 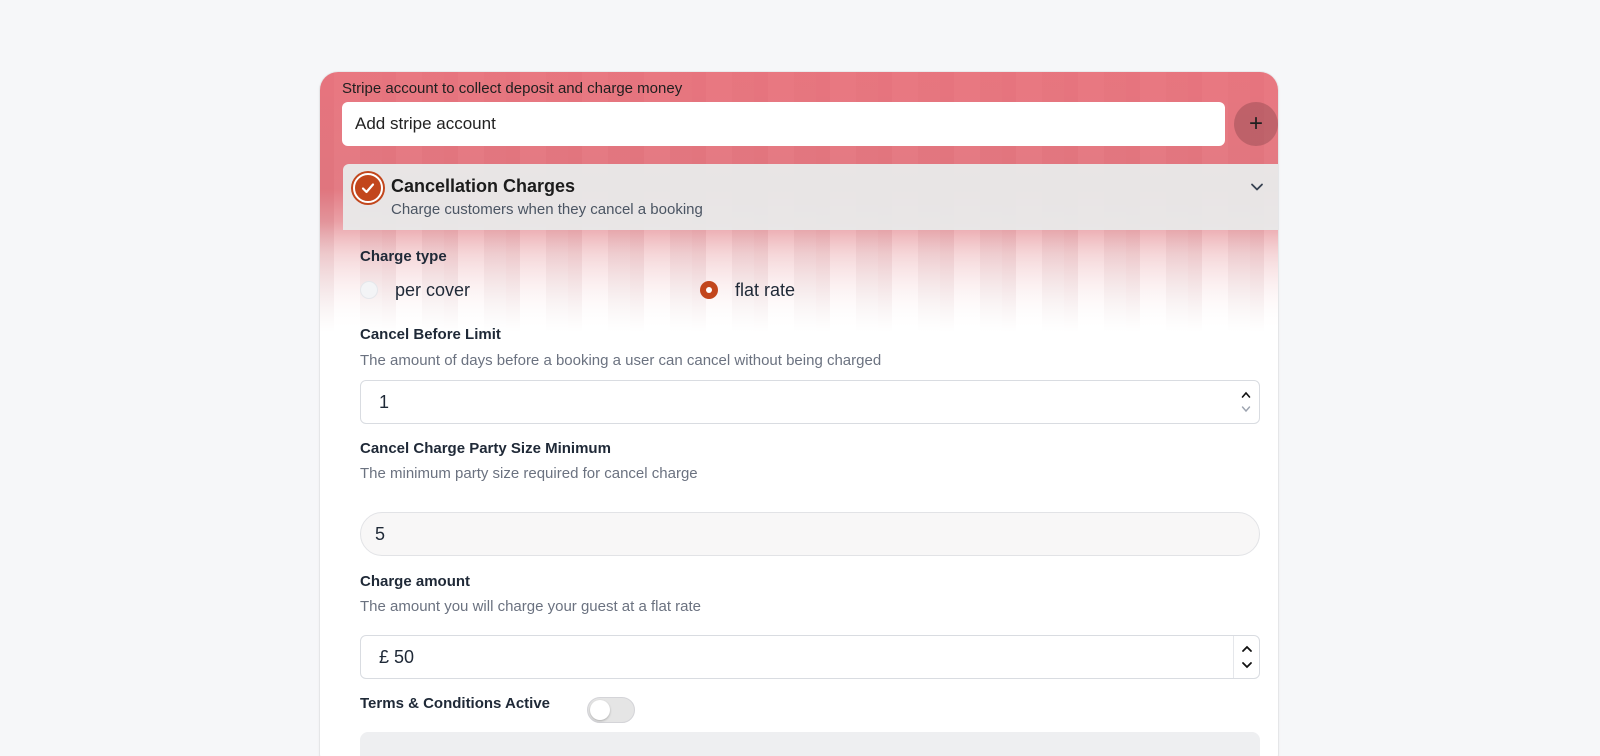 What do you see at coordinates (384, 401) in the screenshot?
I see `cancel-before-limit-value: 1` at bounding box center [384, 401].